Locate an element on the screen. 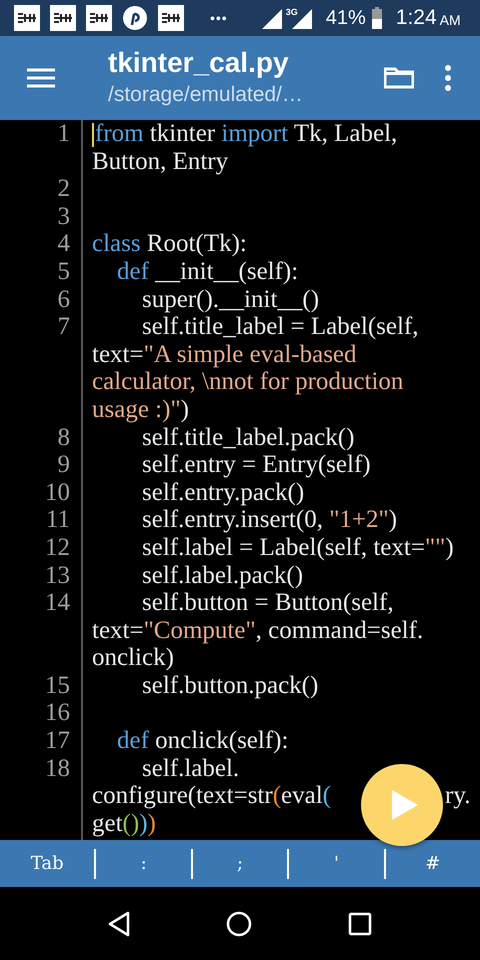 The height and width of the screenshot is (960, 480). battery-icon is located at coordinates (377, 18).